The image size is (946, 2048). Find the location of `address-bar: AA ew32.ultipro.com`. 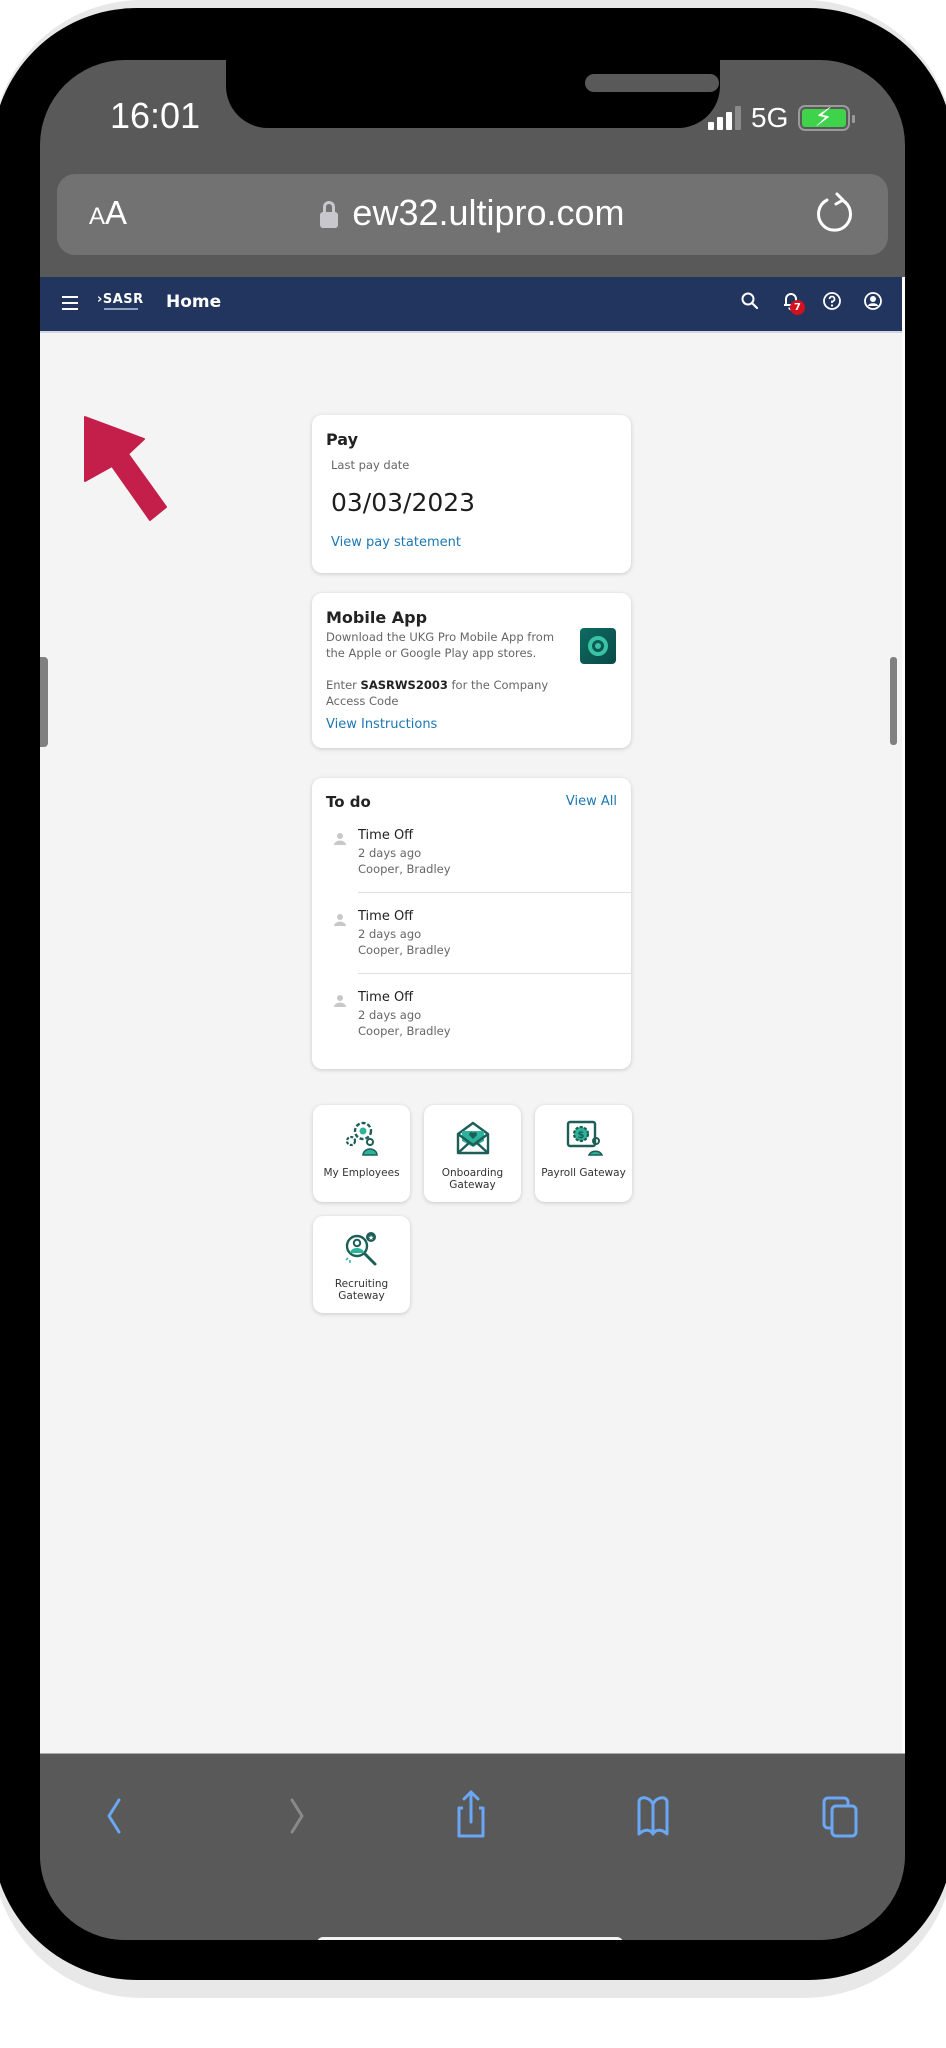

address-bar: AA ew32.ultipro.com is located at coordinates (472, 214).